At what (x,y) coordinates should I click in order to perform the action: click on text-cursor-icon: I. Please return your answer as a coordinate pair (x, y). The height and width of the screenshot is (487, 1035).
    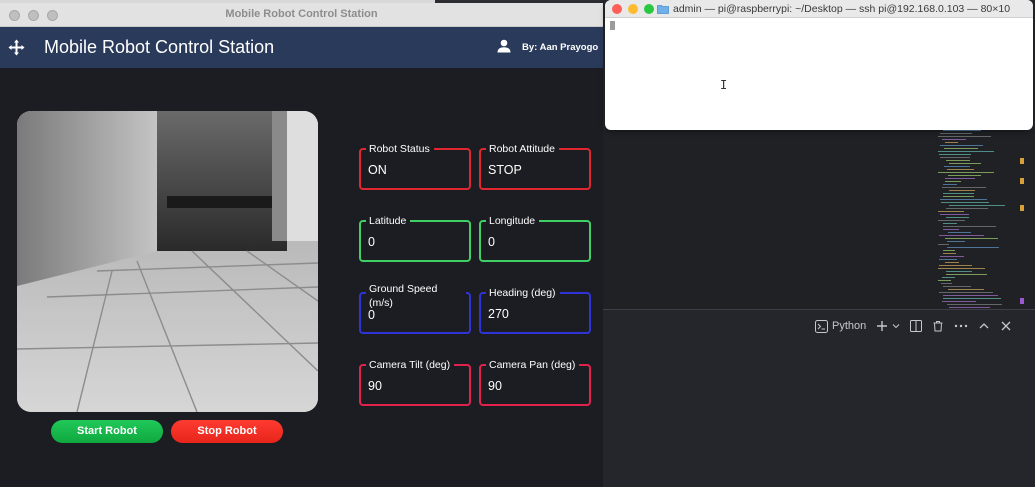
    Looking at the image, I should click on (724, 85).